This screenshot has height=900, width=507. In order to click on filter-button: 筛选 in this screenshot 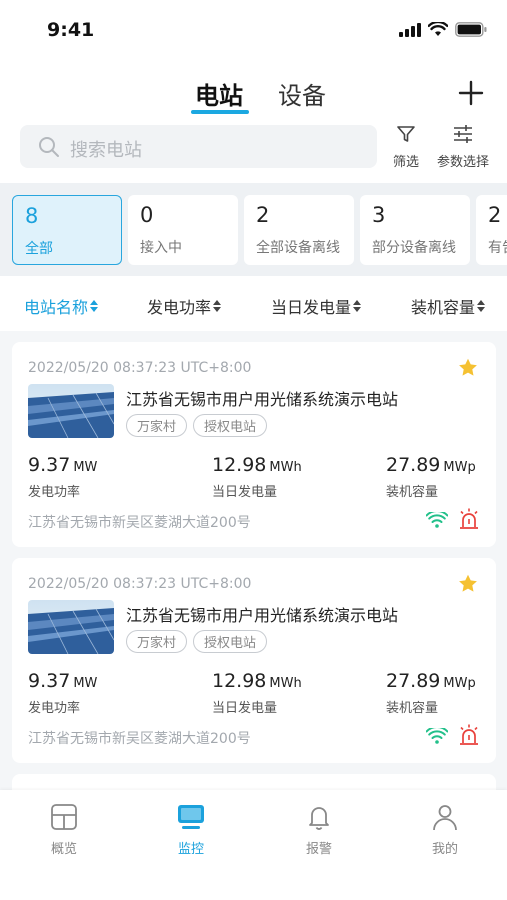, I will do `click(406, 147)`.